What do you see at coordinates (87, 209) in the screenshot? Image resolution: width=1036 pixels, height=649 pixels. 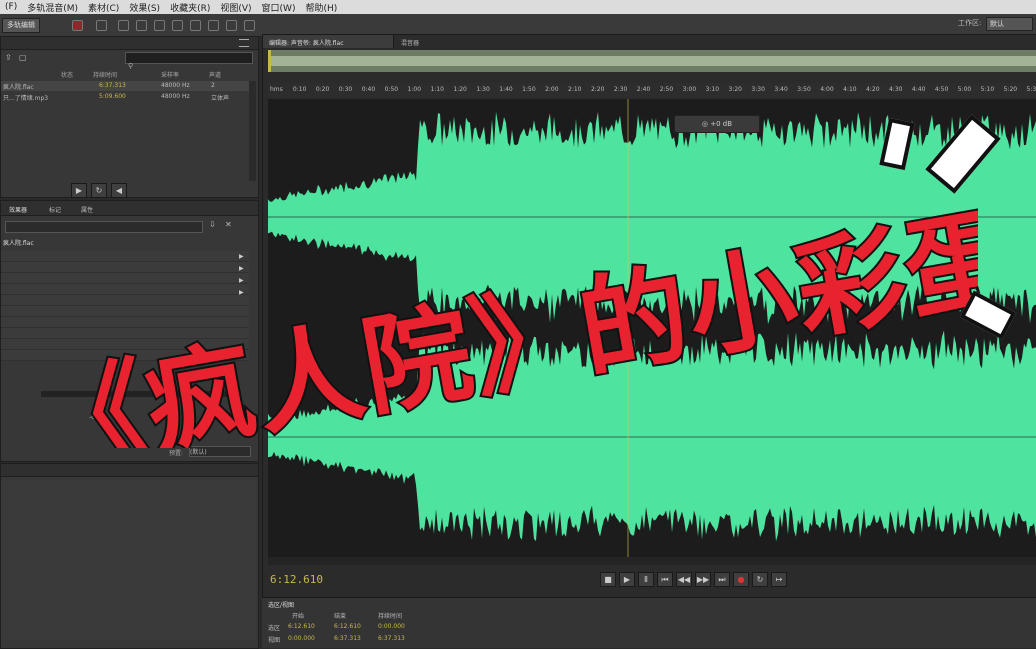 I see `tab-properties: 属性` at bounding box center [87, 209].